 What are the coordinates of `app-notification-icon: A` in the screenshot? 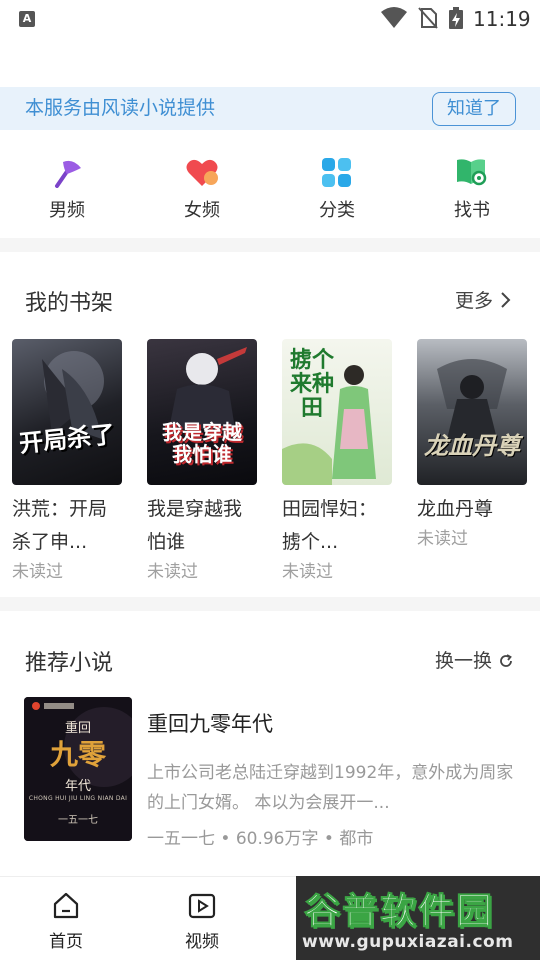 It's located at (27, 19).